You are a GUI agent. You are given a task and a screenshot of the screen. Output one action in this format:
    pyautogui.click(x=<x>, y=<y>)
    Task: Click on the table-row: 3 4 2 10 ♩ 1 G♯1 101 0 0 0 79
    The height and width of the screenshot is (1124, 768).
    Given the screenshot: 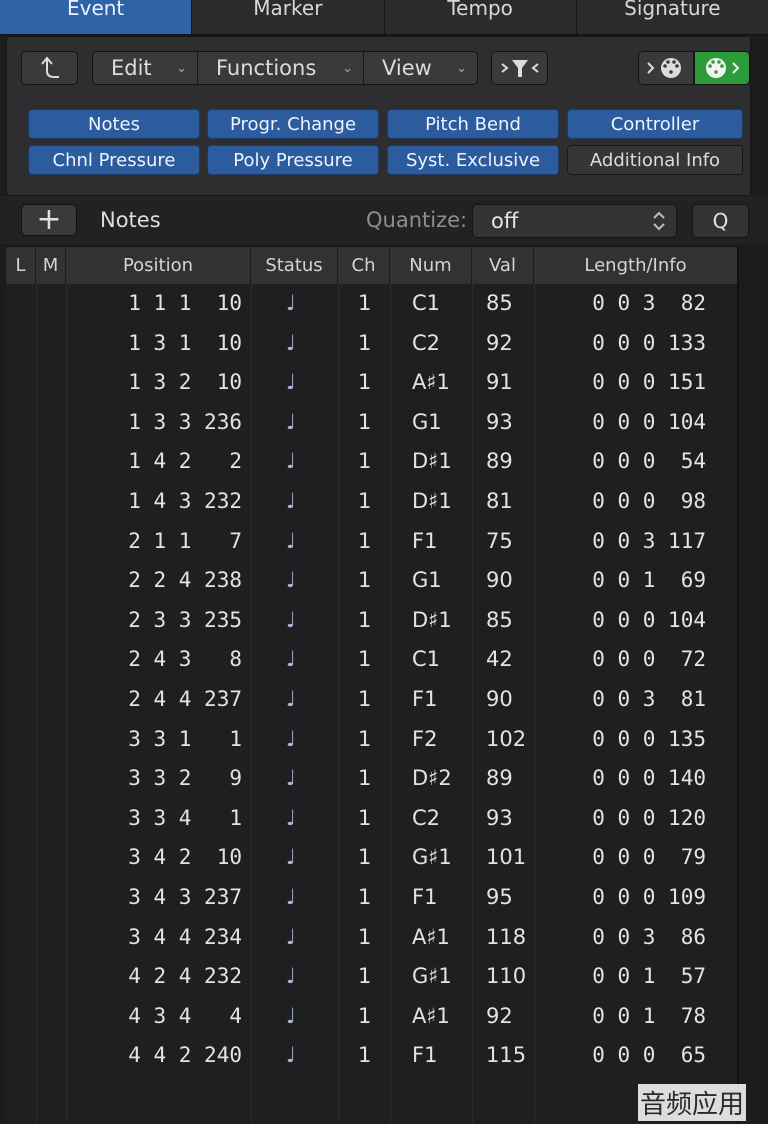 What is the action you would take?
    pyautogui.click(x=371, y=858)
    